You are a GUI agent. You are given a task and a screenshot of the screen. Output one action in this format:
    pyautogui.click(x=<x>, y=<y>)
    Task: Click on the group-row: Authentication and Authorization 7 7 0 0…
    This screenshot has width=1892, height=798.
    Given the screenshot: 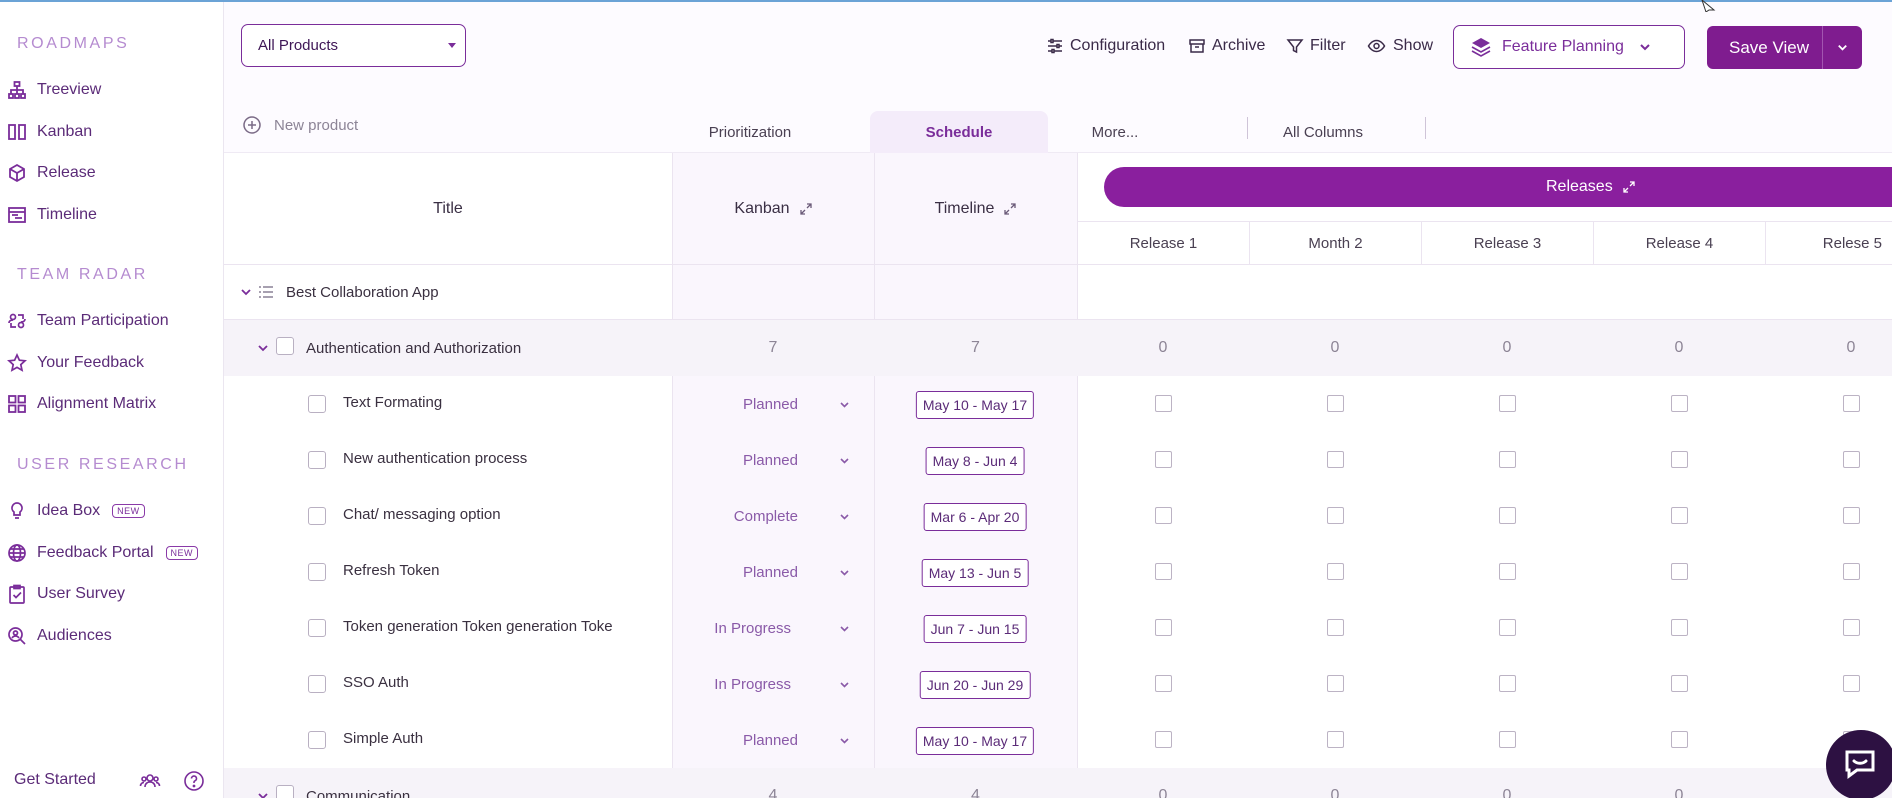 What is the action you would take?
    pyautogui.click(x=1058, y=348)
    